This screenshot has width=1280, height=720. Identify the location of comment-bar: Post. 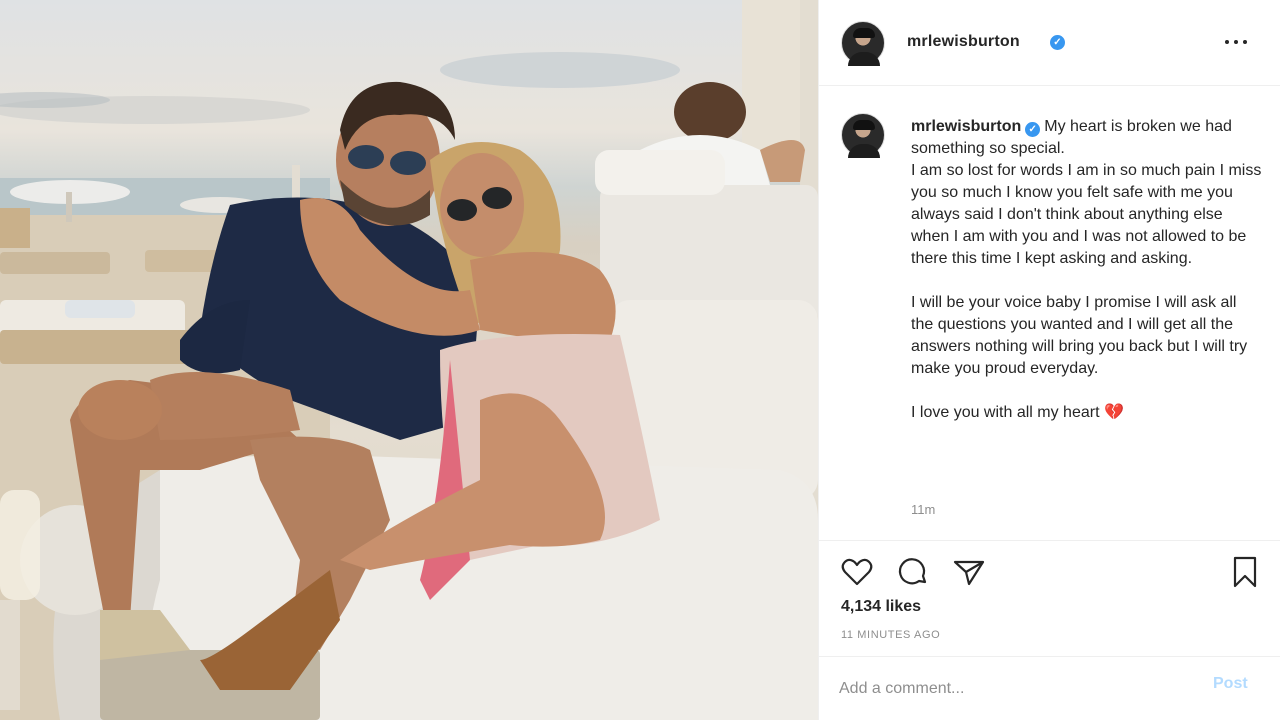
(1049, 688).